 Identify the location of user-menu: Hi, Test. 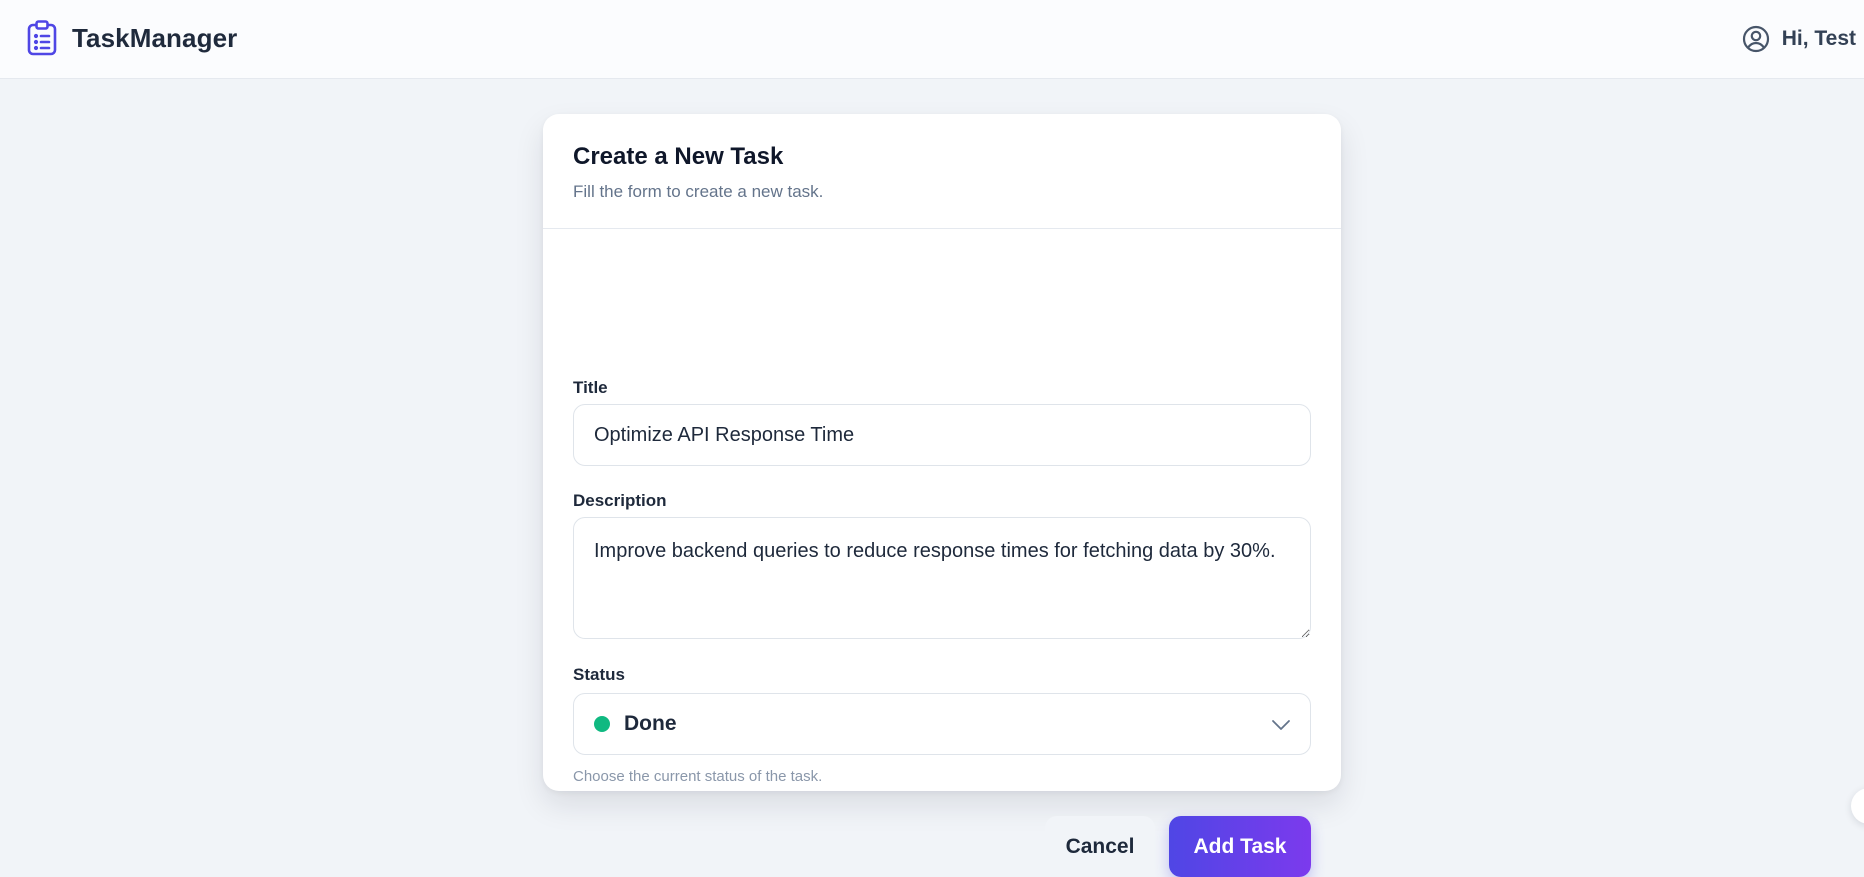
(1799, 39).